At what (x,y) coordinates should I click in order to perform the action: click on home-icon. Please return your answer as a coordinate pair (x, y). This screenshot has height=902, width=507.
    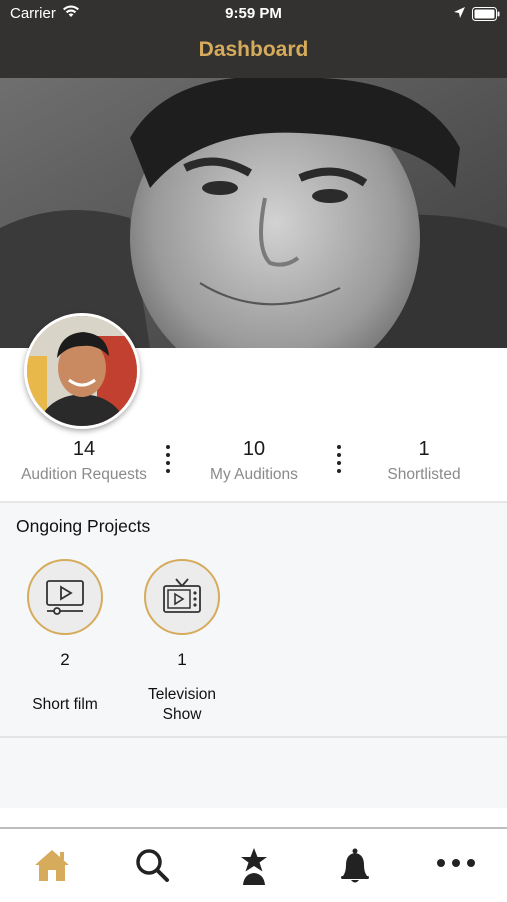
    Looking at the image, I should click on (52, 867).